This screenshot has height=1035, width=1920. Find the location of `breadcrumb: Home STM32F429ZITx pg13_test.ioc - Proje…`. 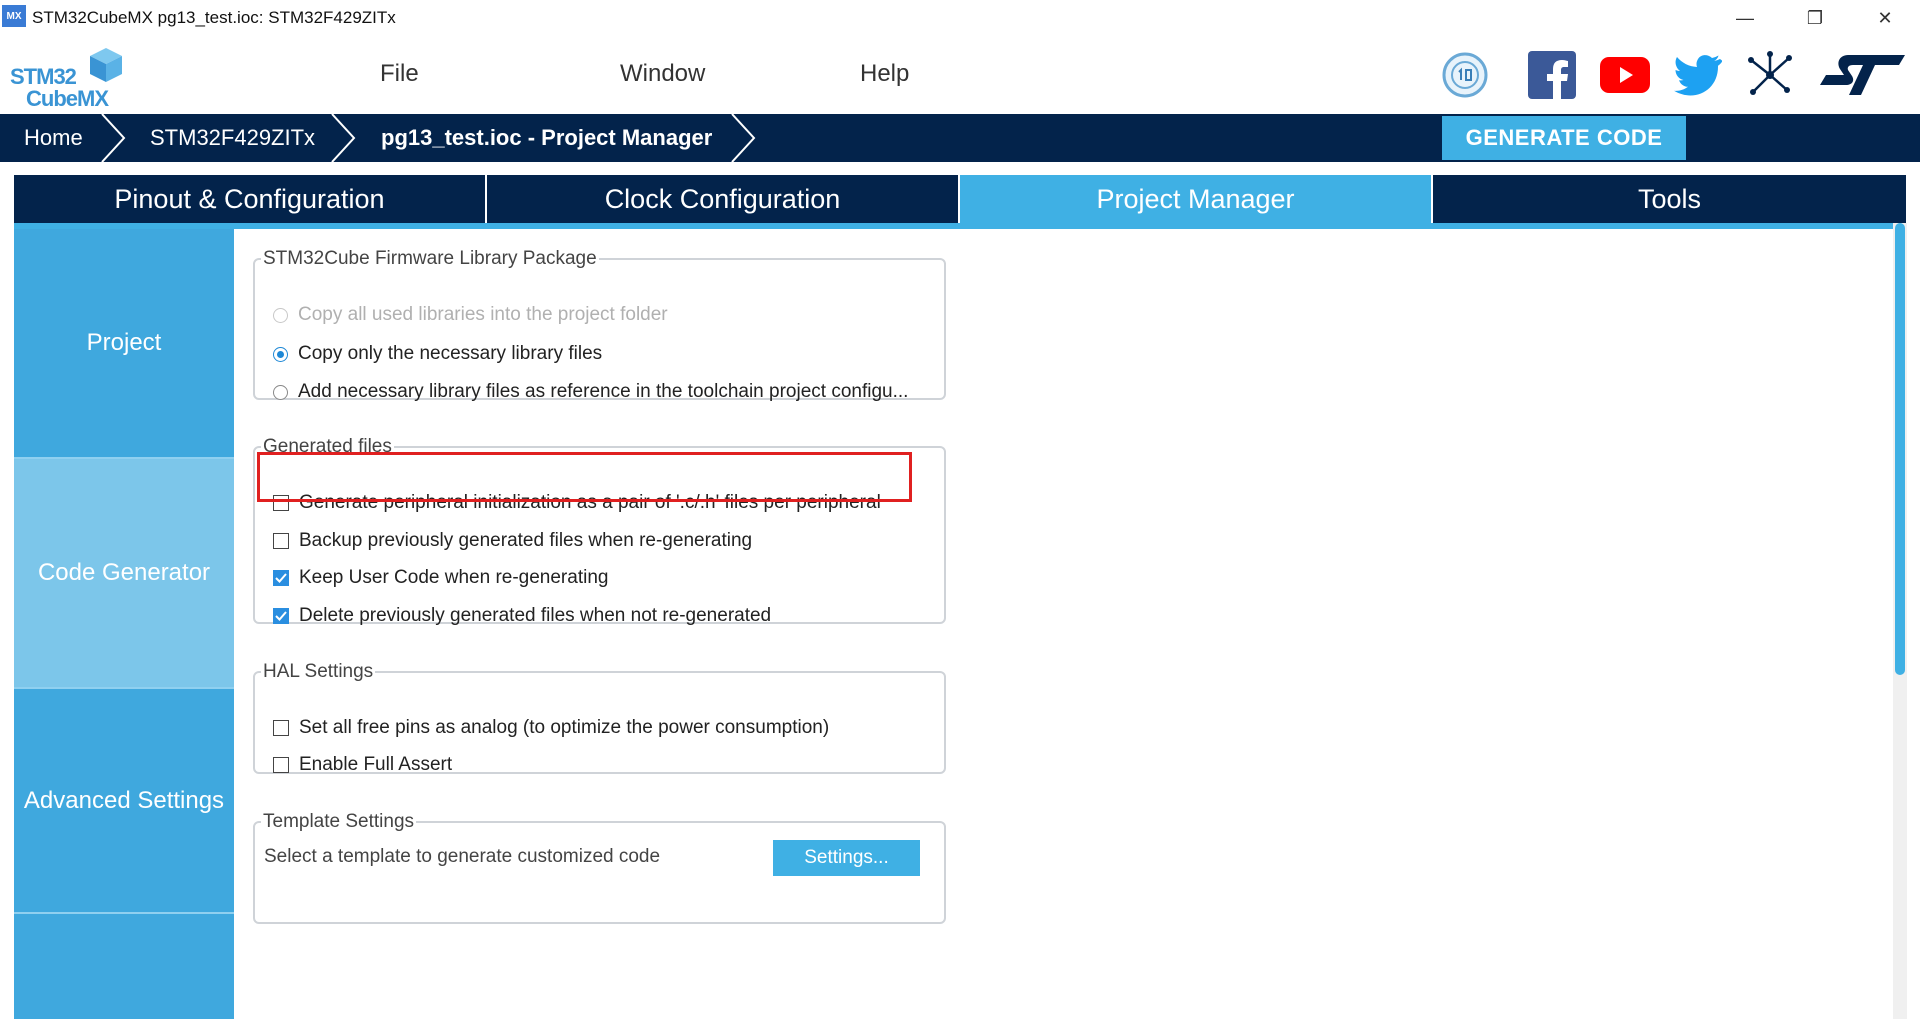

breadcrumb: Home STM32F429ZITx pg13_test.ioc - Proje… is located at coordinates (960, 138).